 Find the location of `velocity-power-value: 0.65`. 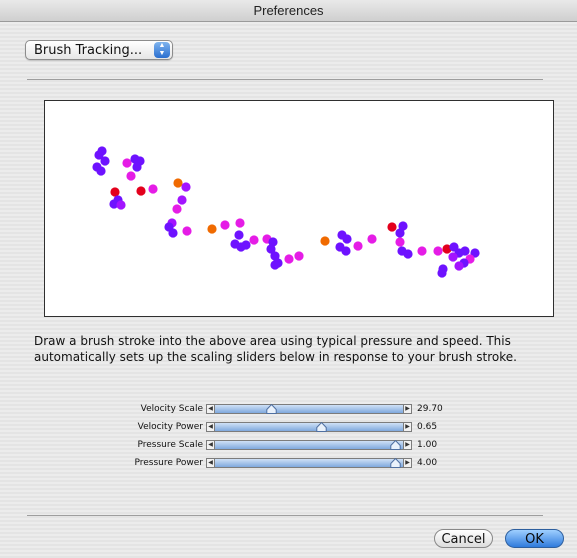

velocity-power-value: 0.65 is located at coordinates (427, 427).